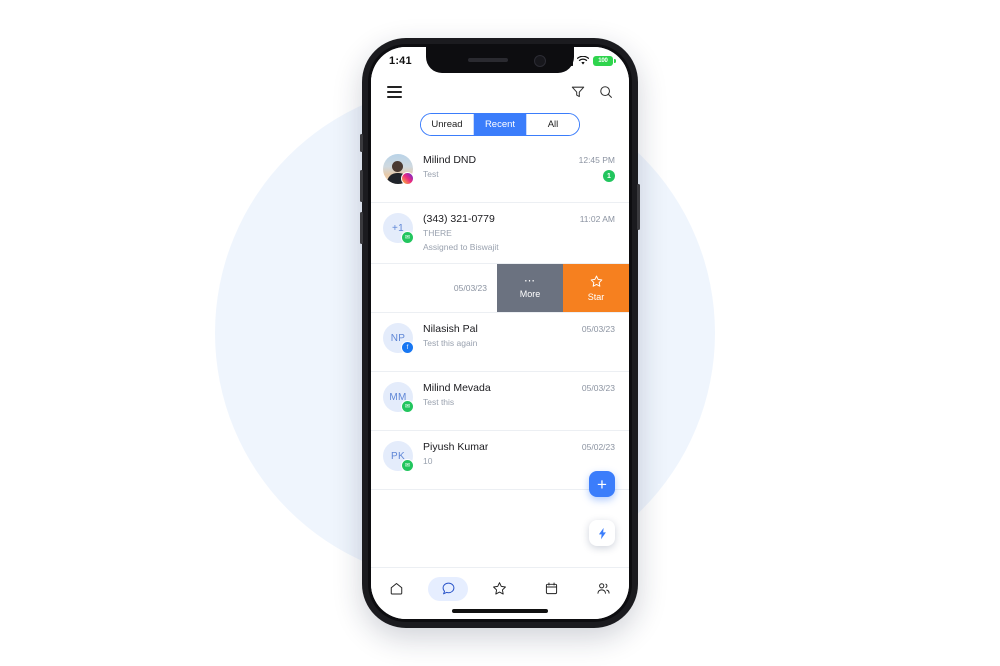 The width and height of the screenshot is (1000, 666). I want to click on facebook-icon: f, so click(407, 347).